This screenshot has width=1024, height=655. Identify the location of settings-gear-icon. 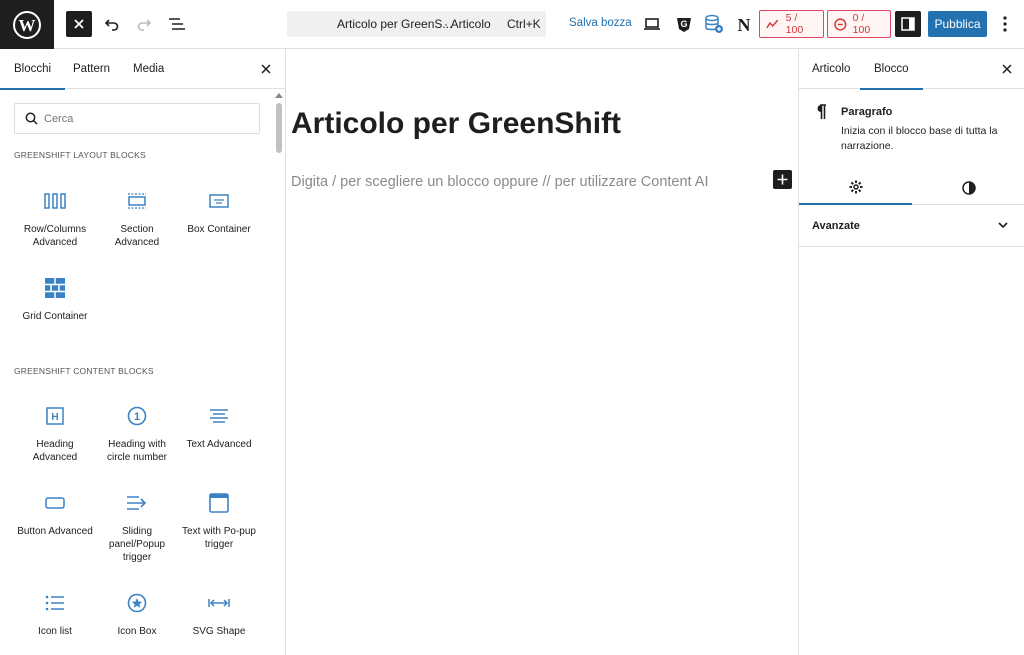
(855, 188).